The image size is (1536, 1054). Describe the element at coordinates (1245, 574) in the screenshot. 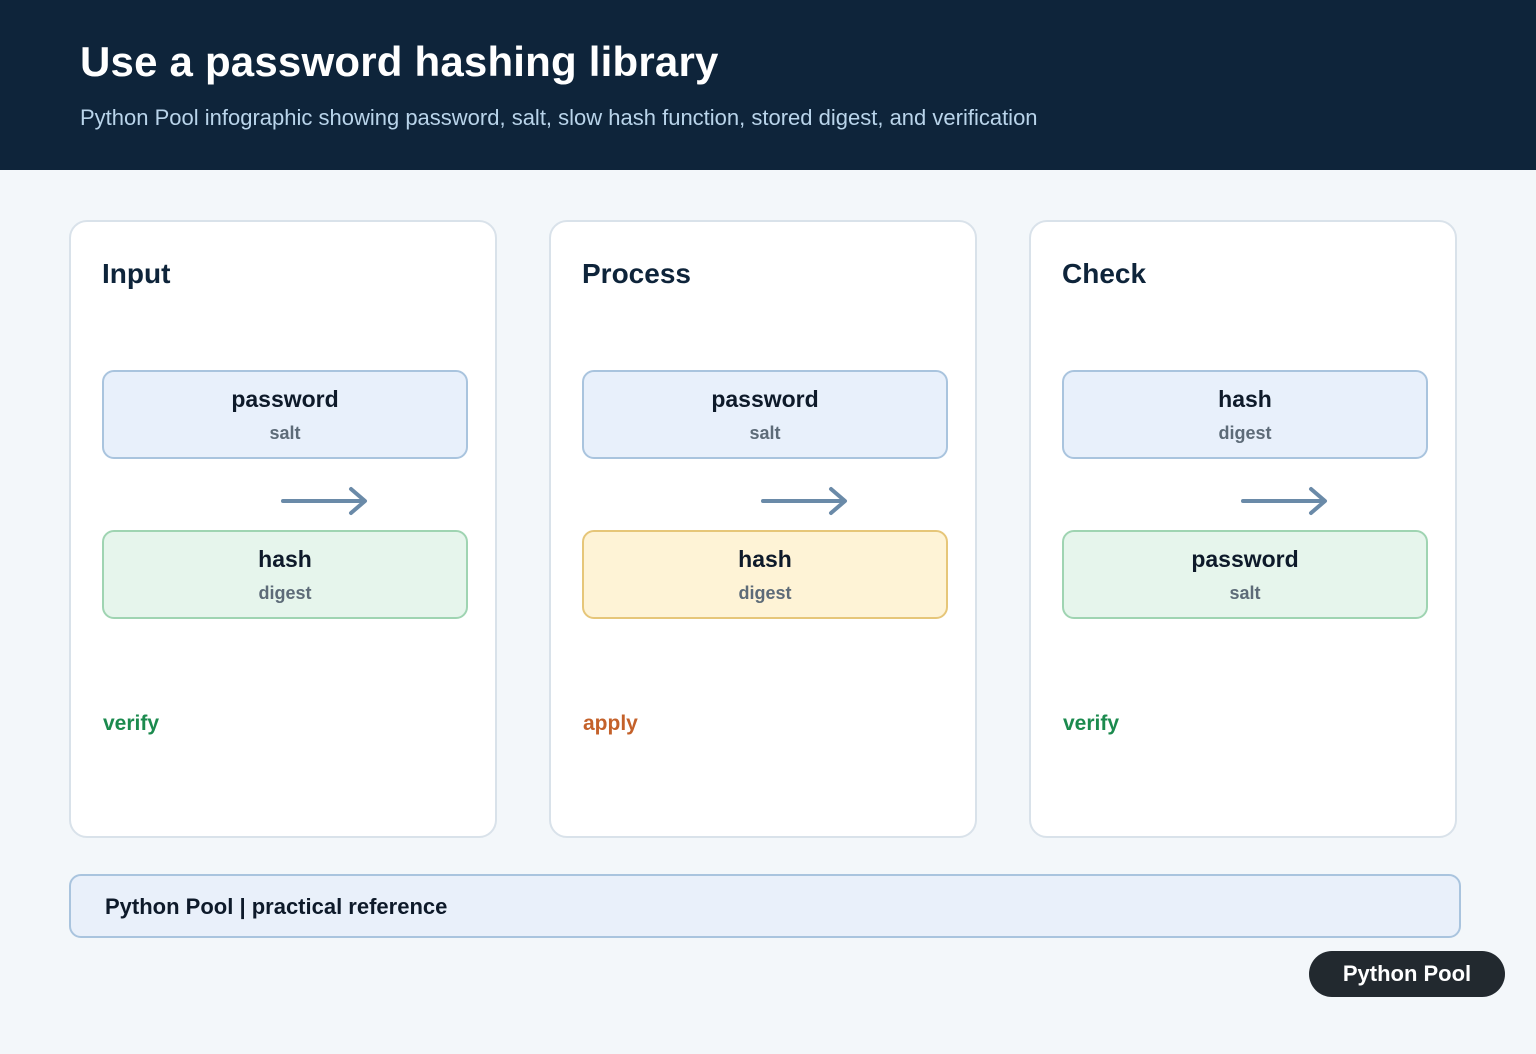

I see `bottom-box: password salt` at that location.